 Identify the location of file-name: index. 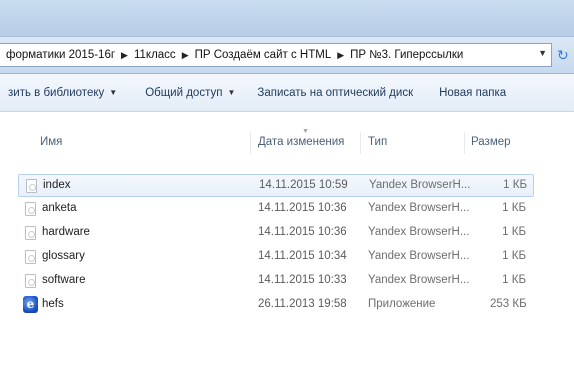
(57, 185).